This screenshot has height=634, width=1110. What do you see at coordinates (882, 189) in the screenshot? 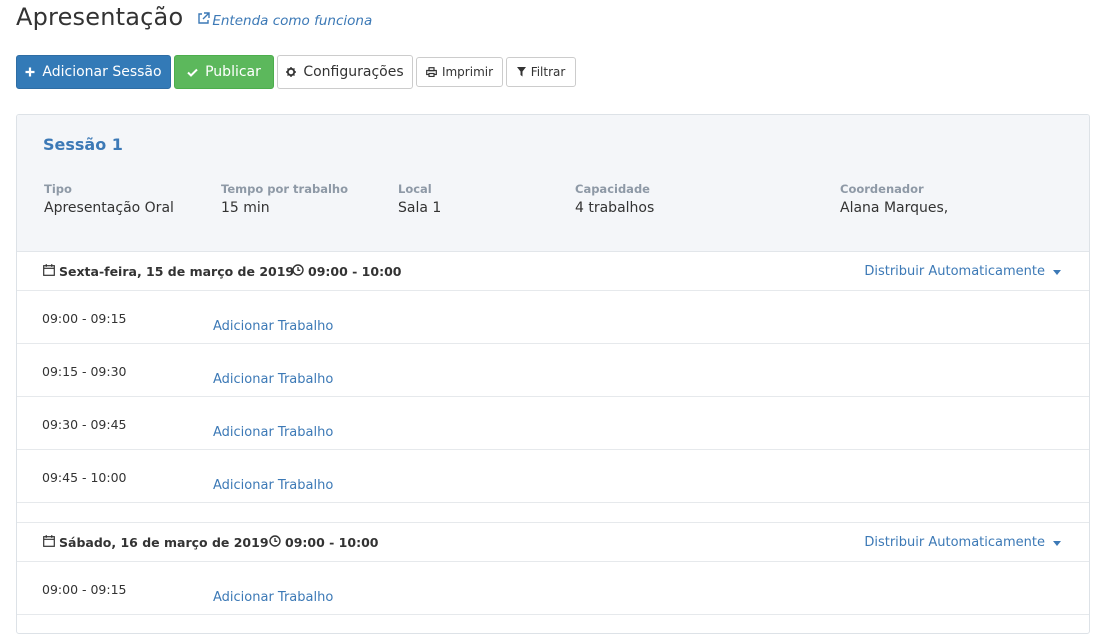
I see `field-coordinator-label: Coordenador` at bounding box center [882, 189].